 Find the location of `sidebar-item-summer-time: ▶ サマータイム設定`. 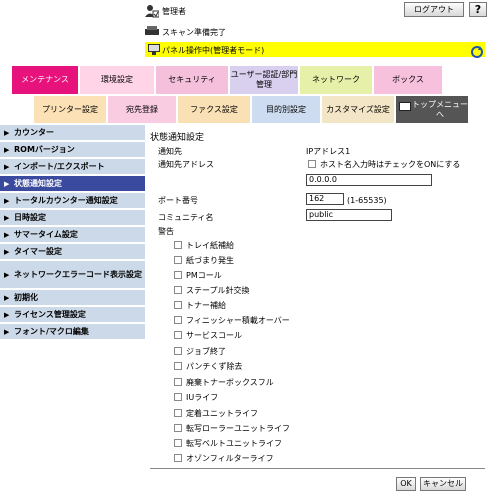

sidebar-item-summer-time: ▶ サマータイム設定 is located at coordinates (72, 235).